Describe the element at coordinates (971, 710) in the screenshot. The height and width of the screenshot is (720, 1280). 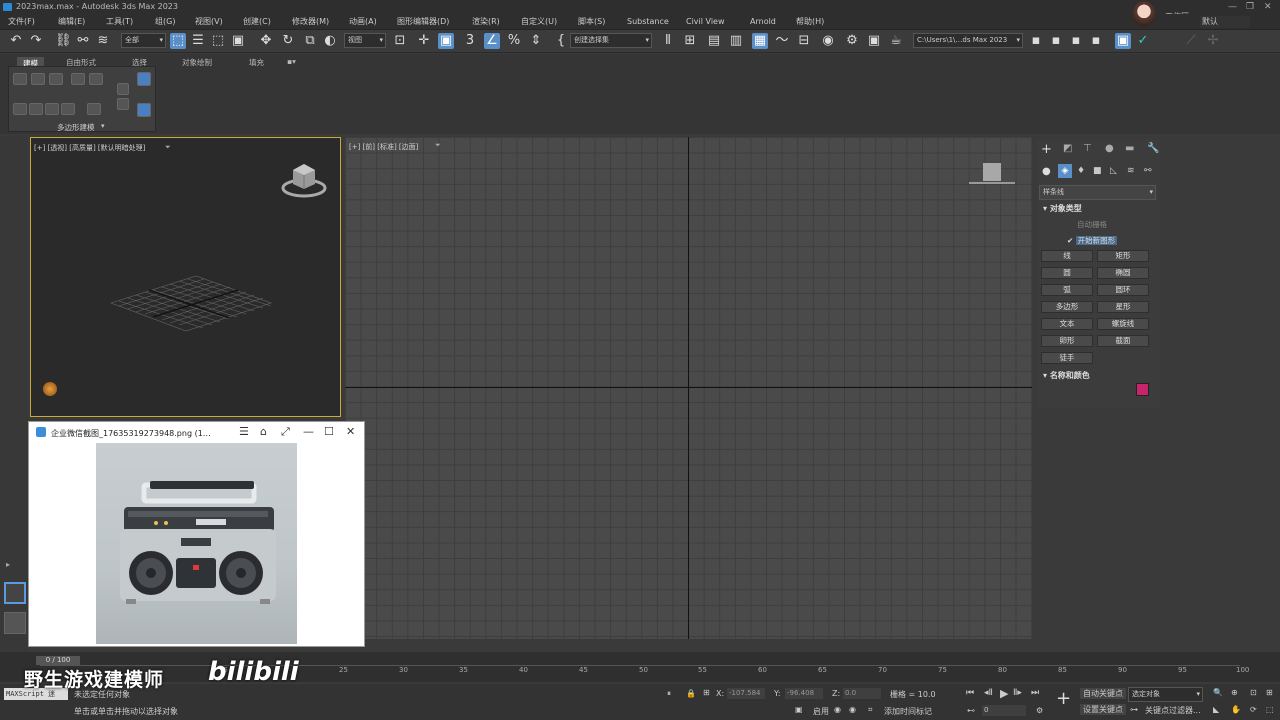
I see `key-mode-icon: ⊷` at that location.